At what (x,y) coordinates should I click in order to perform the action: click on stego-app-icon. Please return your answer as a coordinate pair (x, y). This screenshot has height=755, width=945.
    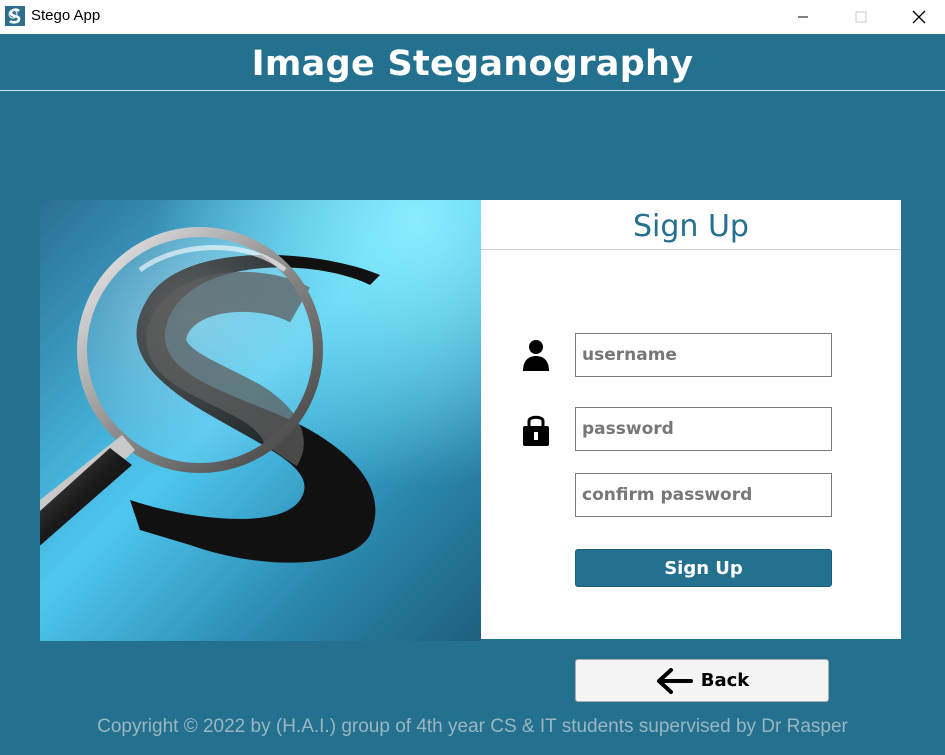
    Looking at the image, I should click on (15, 16).